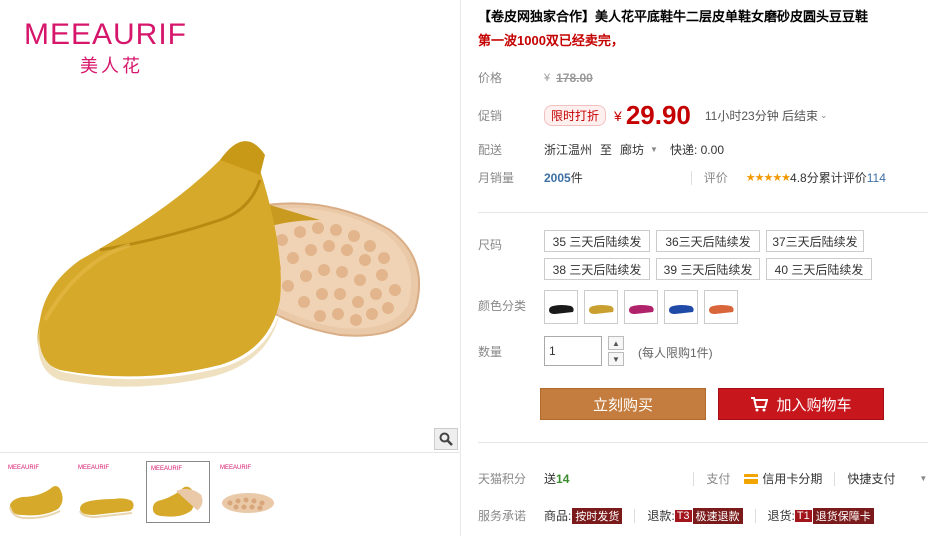 This screenshot has width=928, height=536. I want to click on brand-name-cn: 美人花, so click(111, 66).